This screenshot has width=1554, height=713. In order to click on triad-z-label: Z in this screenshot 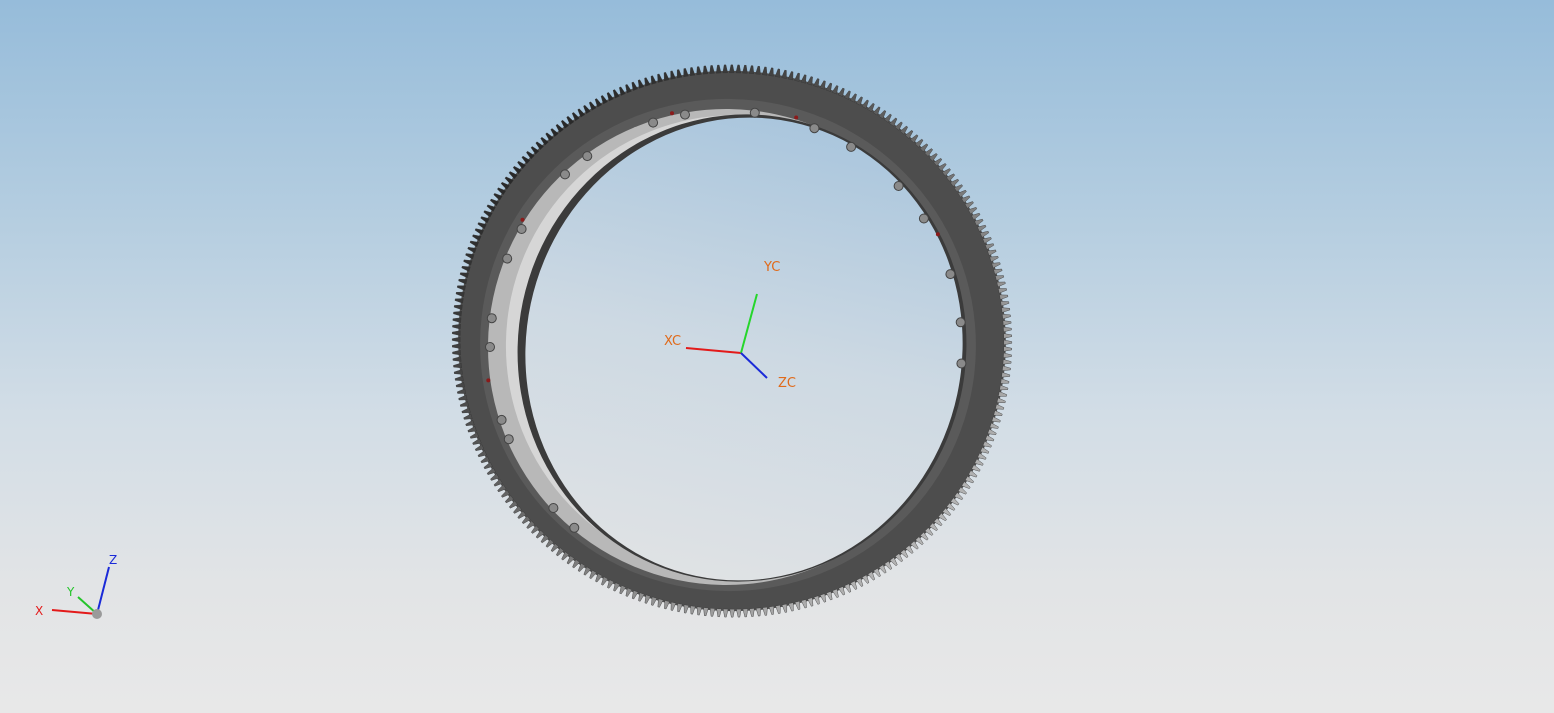, I will do `click(113, 560)`.